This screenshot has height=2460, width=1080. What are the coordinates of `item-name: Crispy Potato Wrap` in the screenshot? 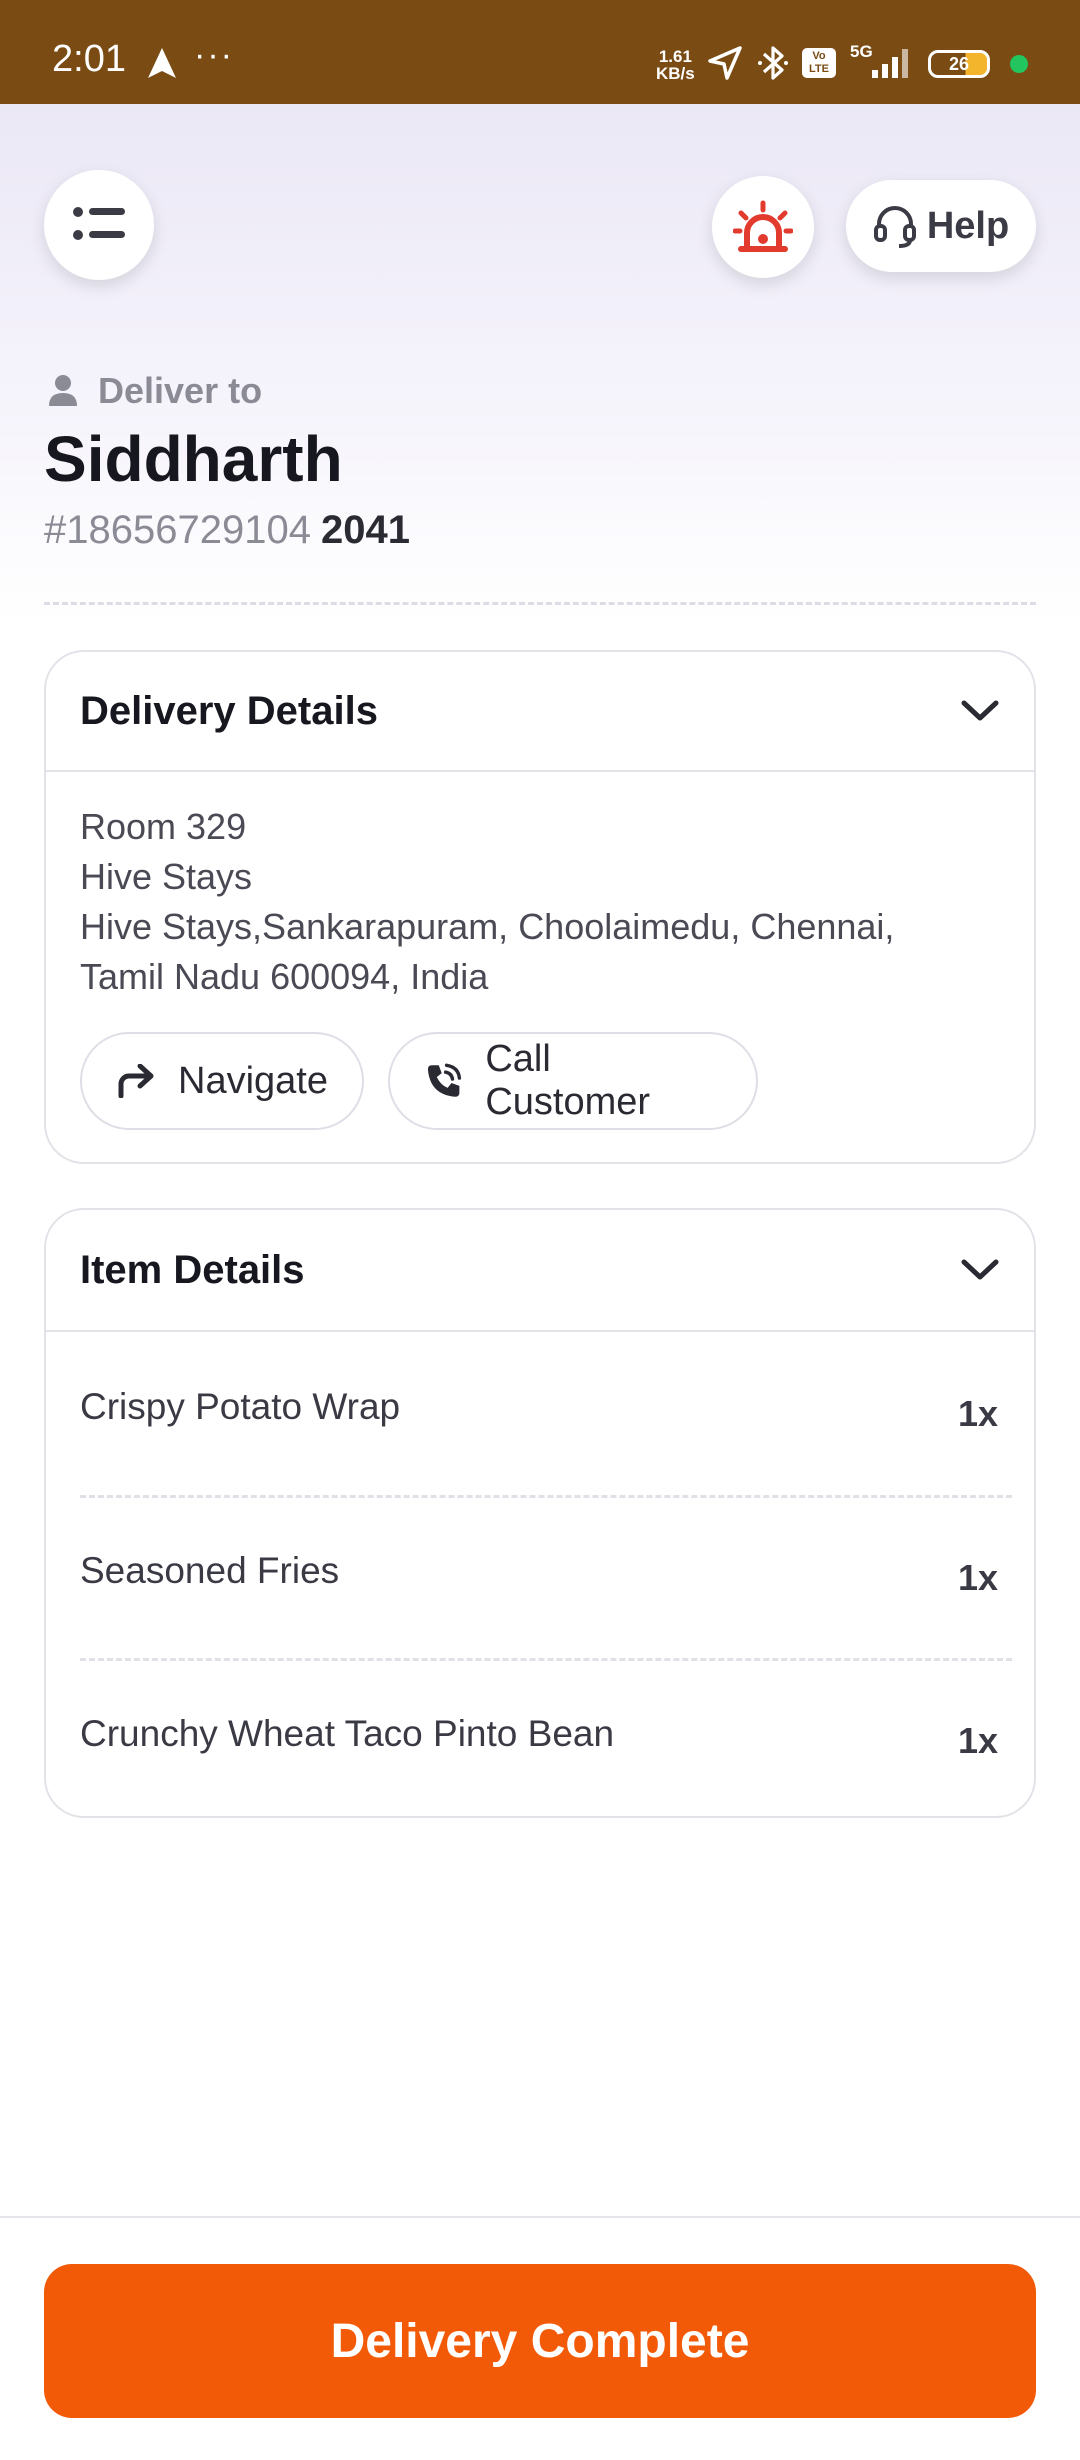 It's located at (240, 1406).